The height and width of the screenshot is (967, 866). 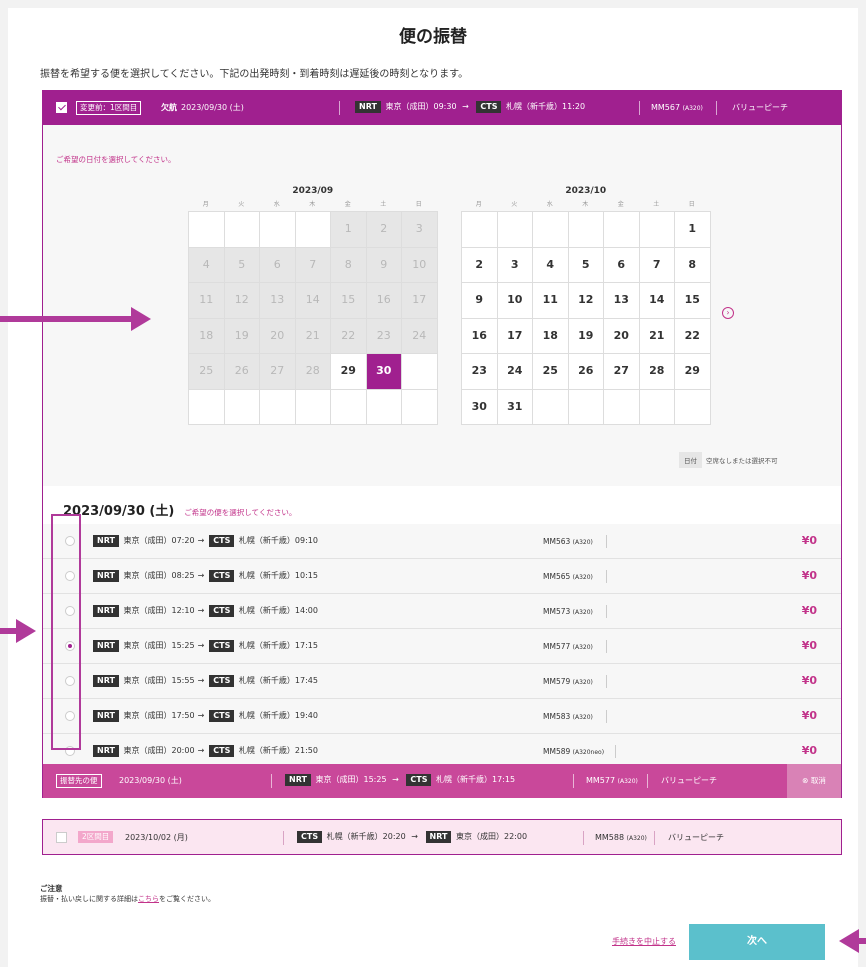 I want to click on cancel-selection-button: ⊗ 取消, so click(x=814, y=781).